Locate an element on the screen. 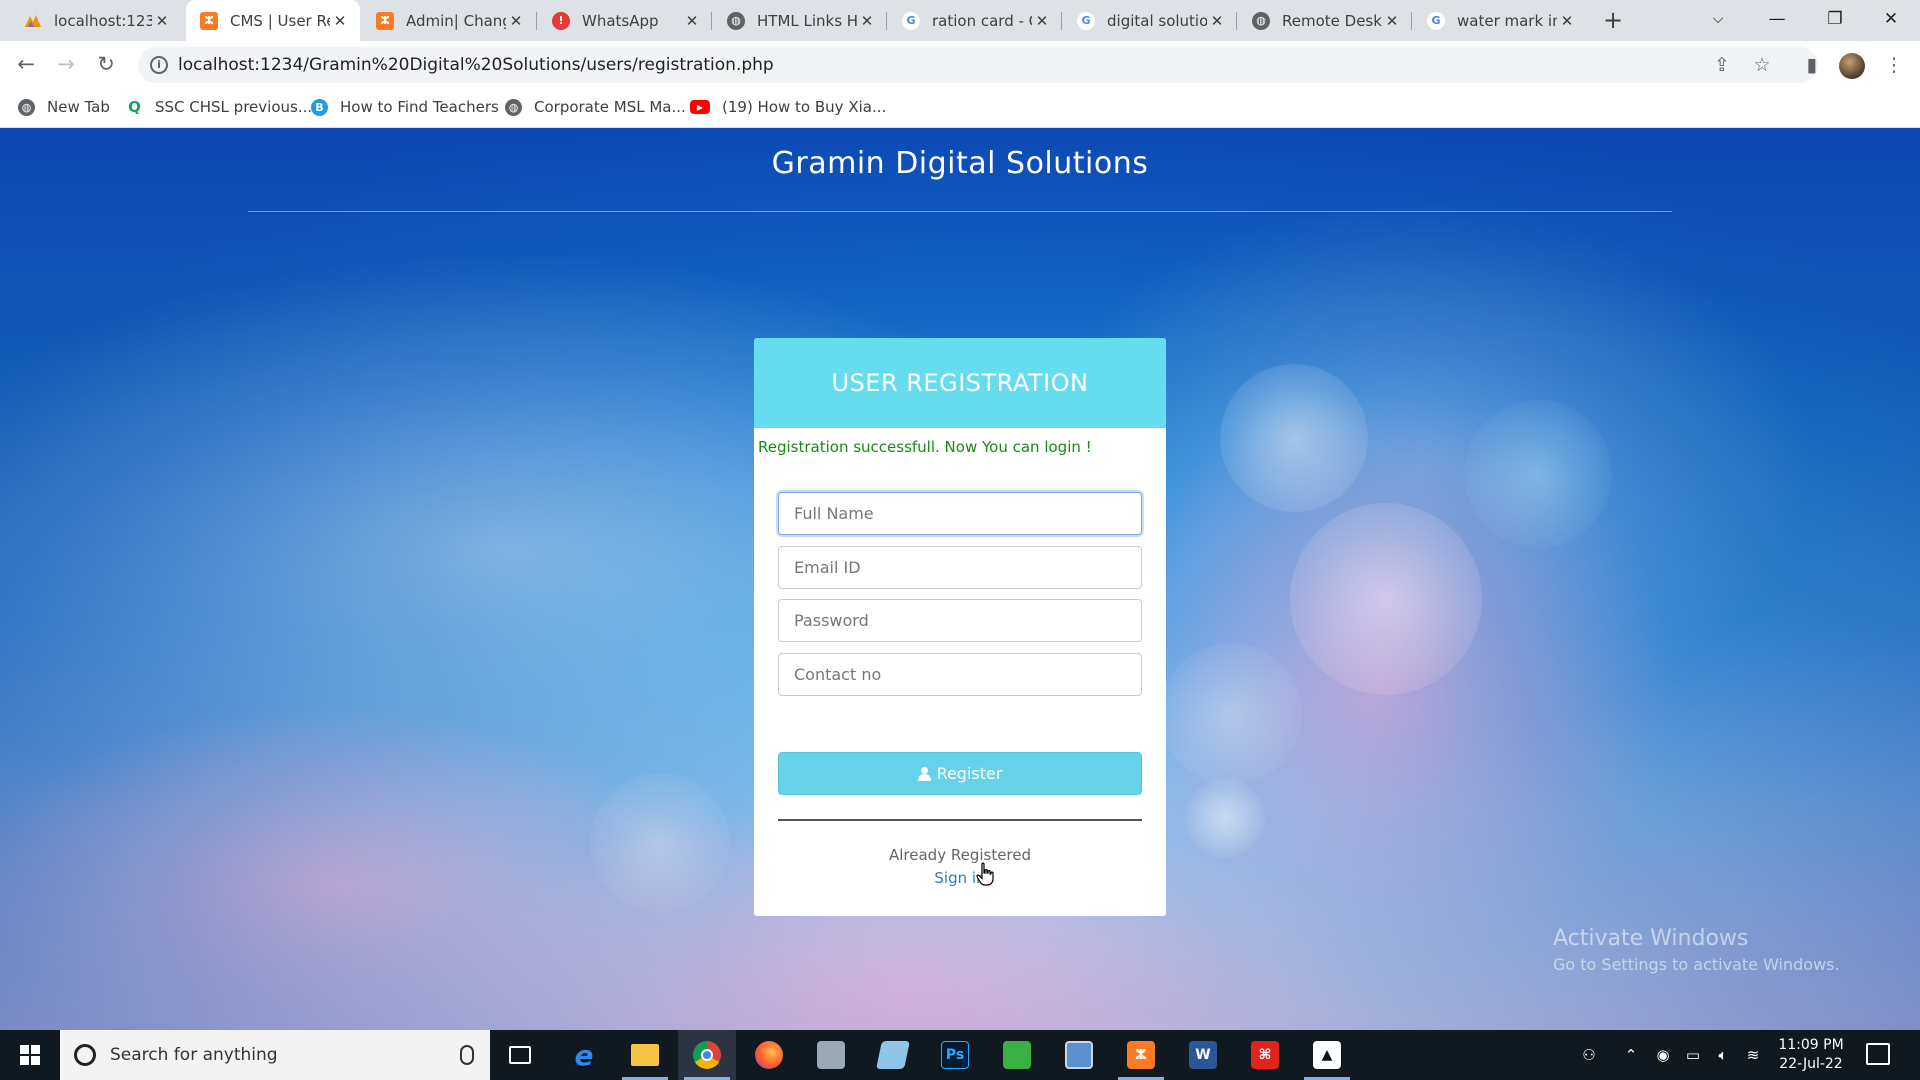 Image resolution: width=1920 pixels, height=1080 pixels. firefox-icon is located at coordinates (769, 1055).